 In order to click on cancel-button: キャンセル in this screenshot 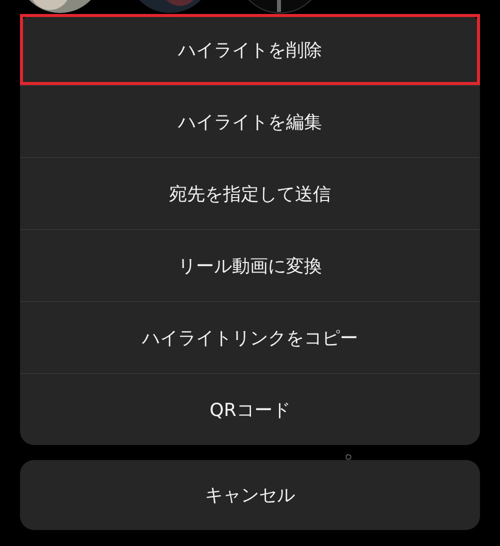, I will do `click(250, 495)`.